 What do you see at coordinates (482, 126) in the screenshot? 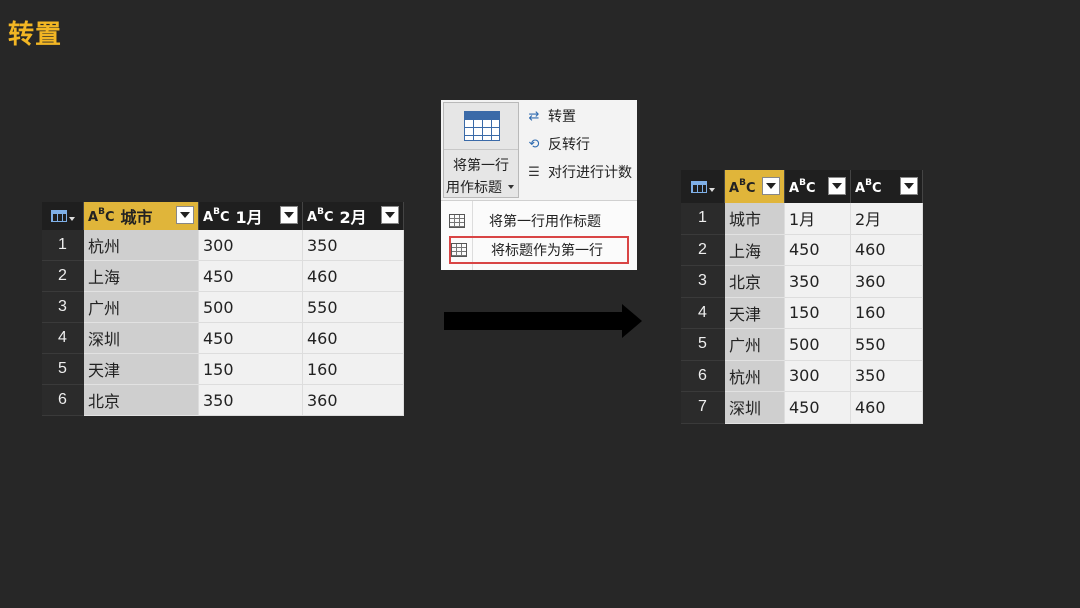
I see `table-header-icon` at bounding box center [482, 126].